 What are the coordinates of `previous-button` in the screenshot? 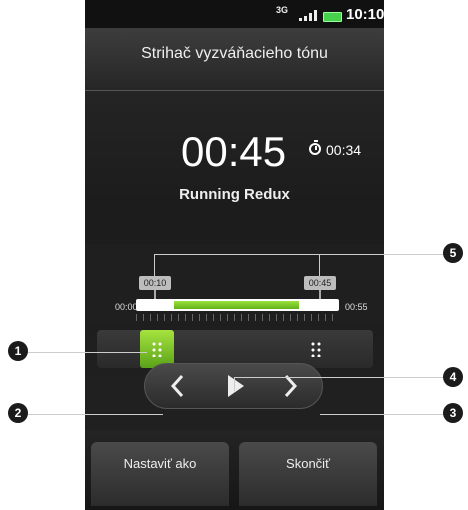 It's located at (178, 386).